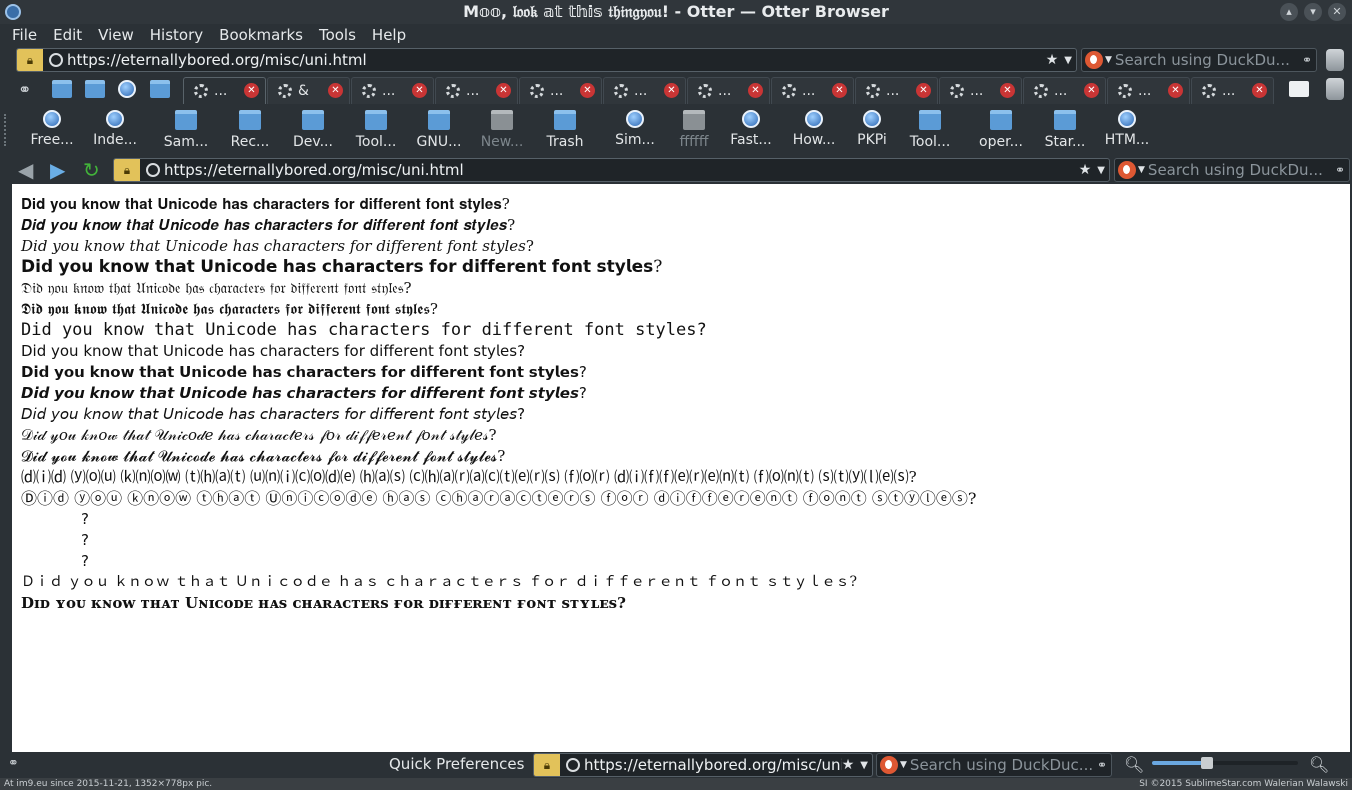 Image resolution: width=1352 pixels, height=790 pixels. Describe the element at coordinates (565, 132) in the screenshot. I see `bookmark-folder: Trash` at that location.